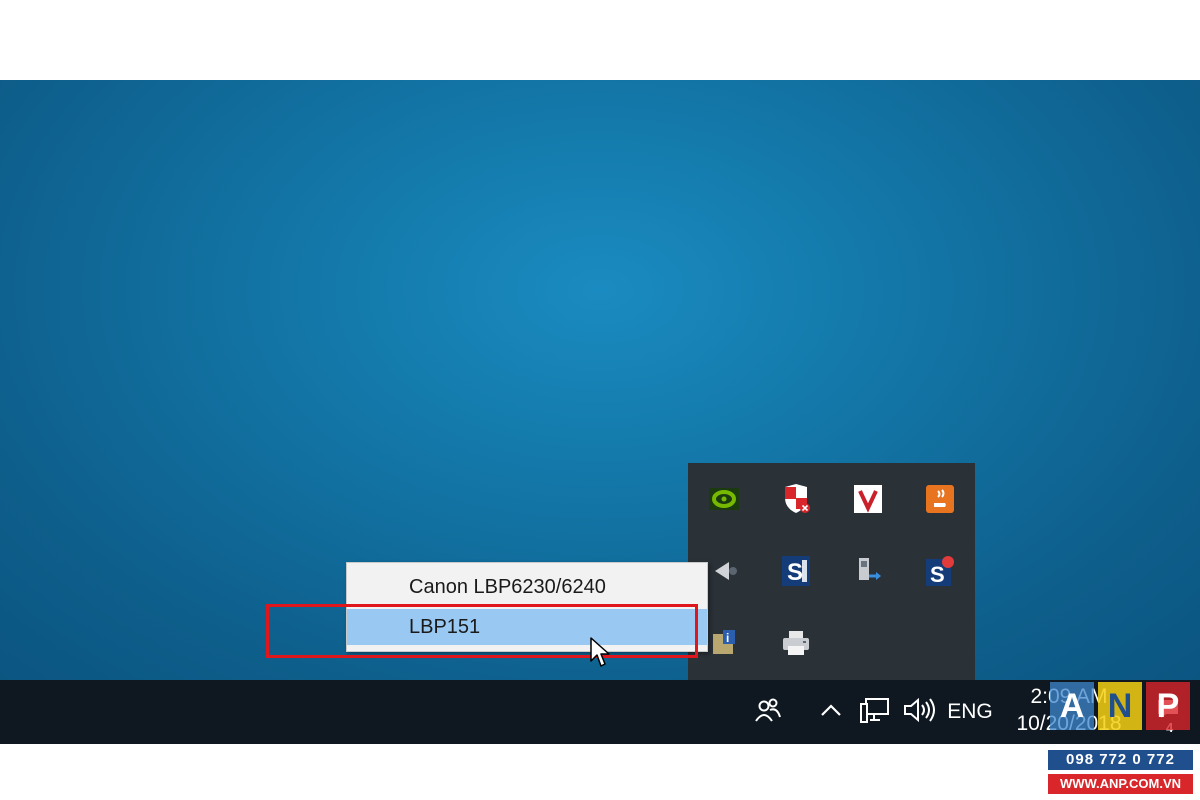 This screenshot has width=1200, height=800. I want to click on tray-overflow-panel: S S i, so click(831, 571).